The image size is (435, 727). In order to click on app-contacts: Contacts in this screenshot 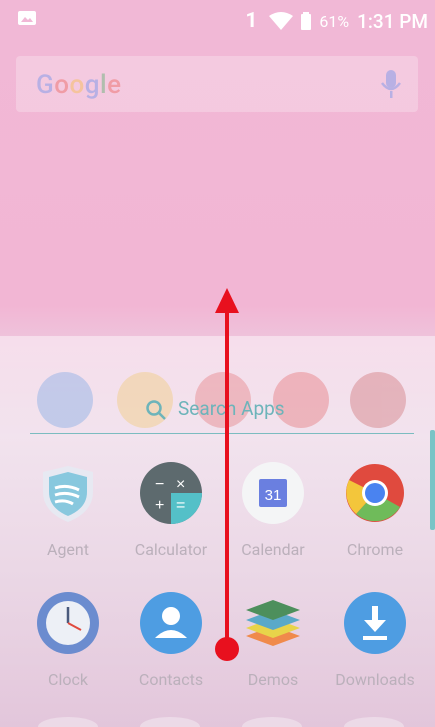, I will do `click(171, 640)`.